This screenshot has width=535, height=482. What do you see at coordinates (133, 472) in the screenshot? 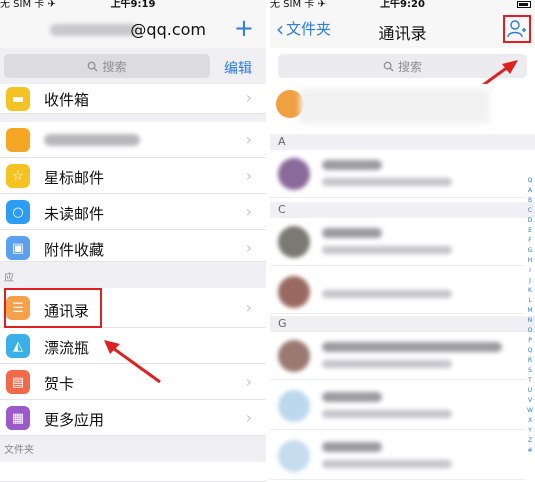
I see `menu-item-folder` at bounding box center [133, 472].